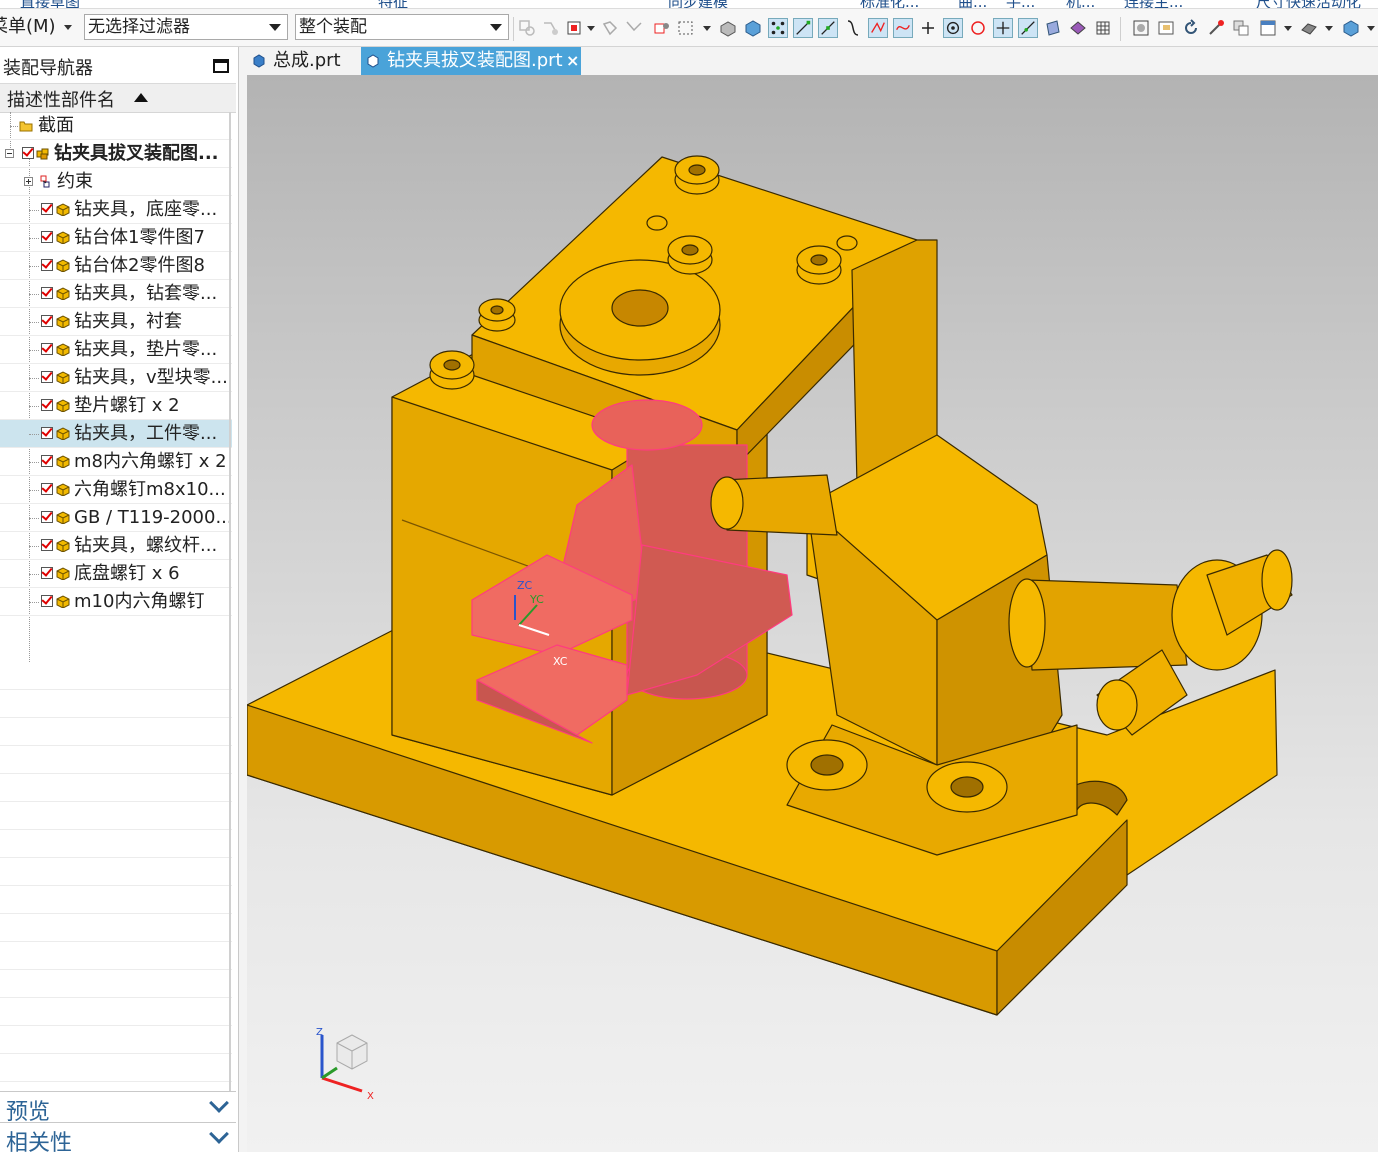 The height and width of the screenshot is (1152, 1378). I want to click on tab-fixture-assembly-prt: 钻夹具拔叉装配图.prt ×, so click(471, 61).